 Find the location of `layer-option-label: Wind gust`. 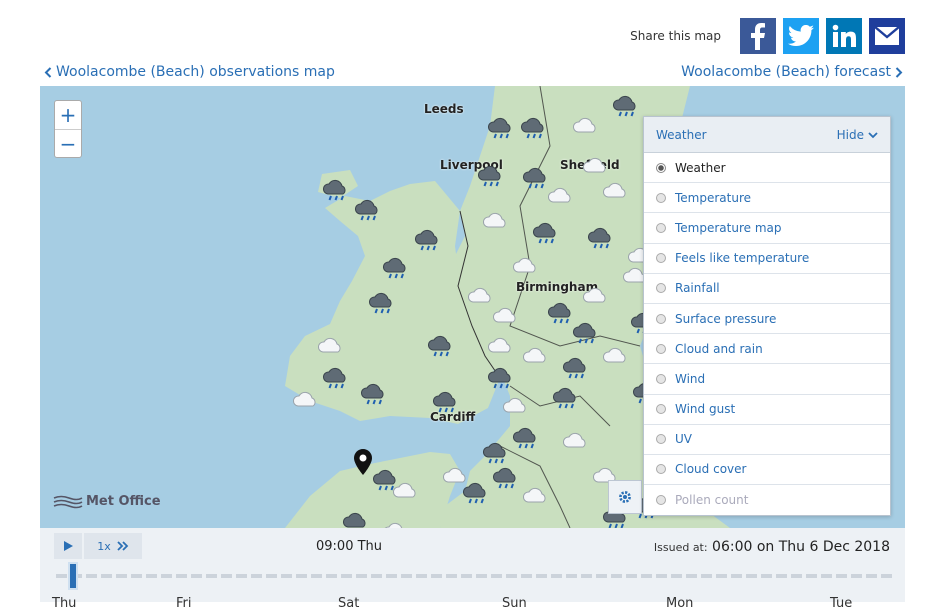

layer-option-label: Wind gust is located at coordinates (705, 409).